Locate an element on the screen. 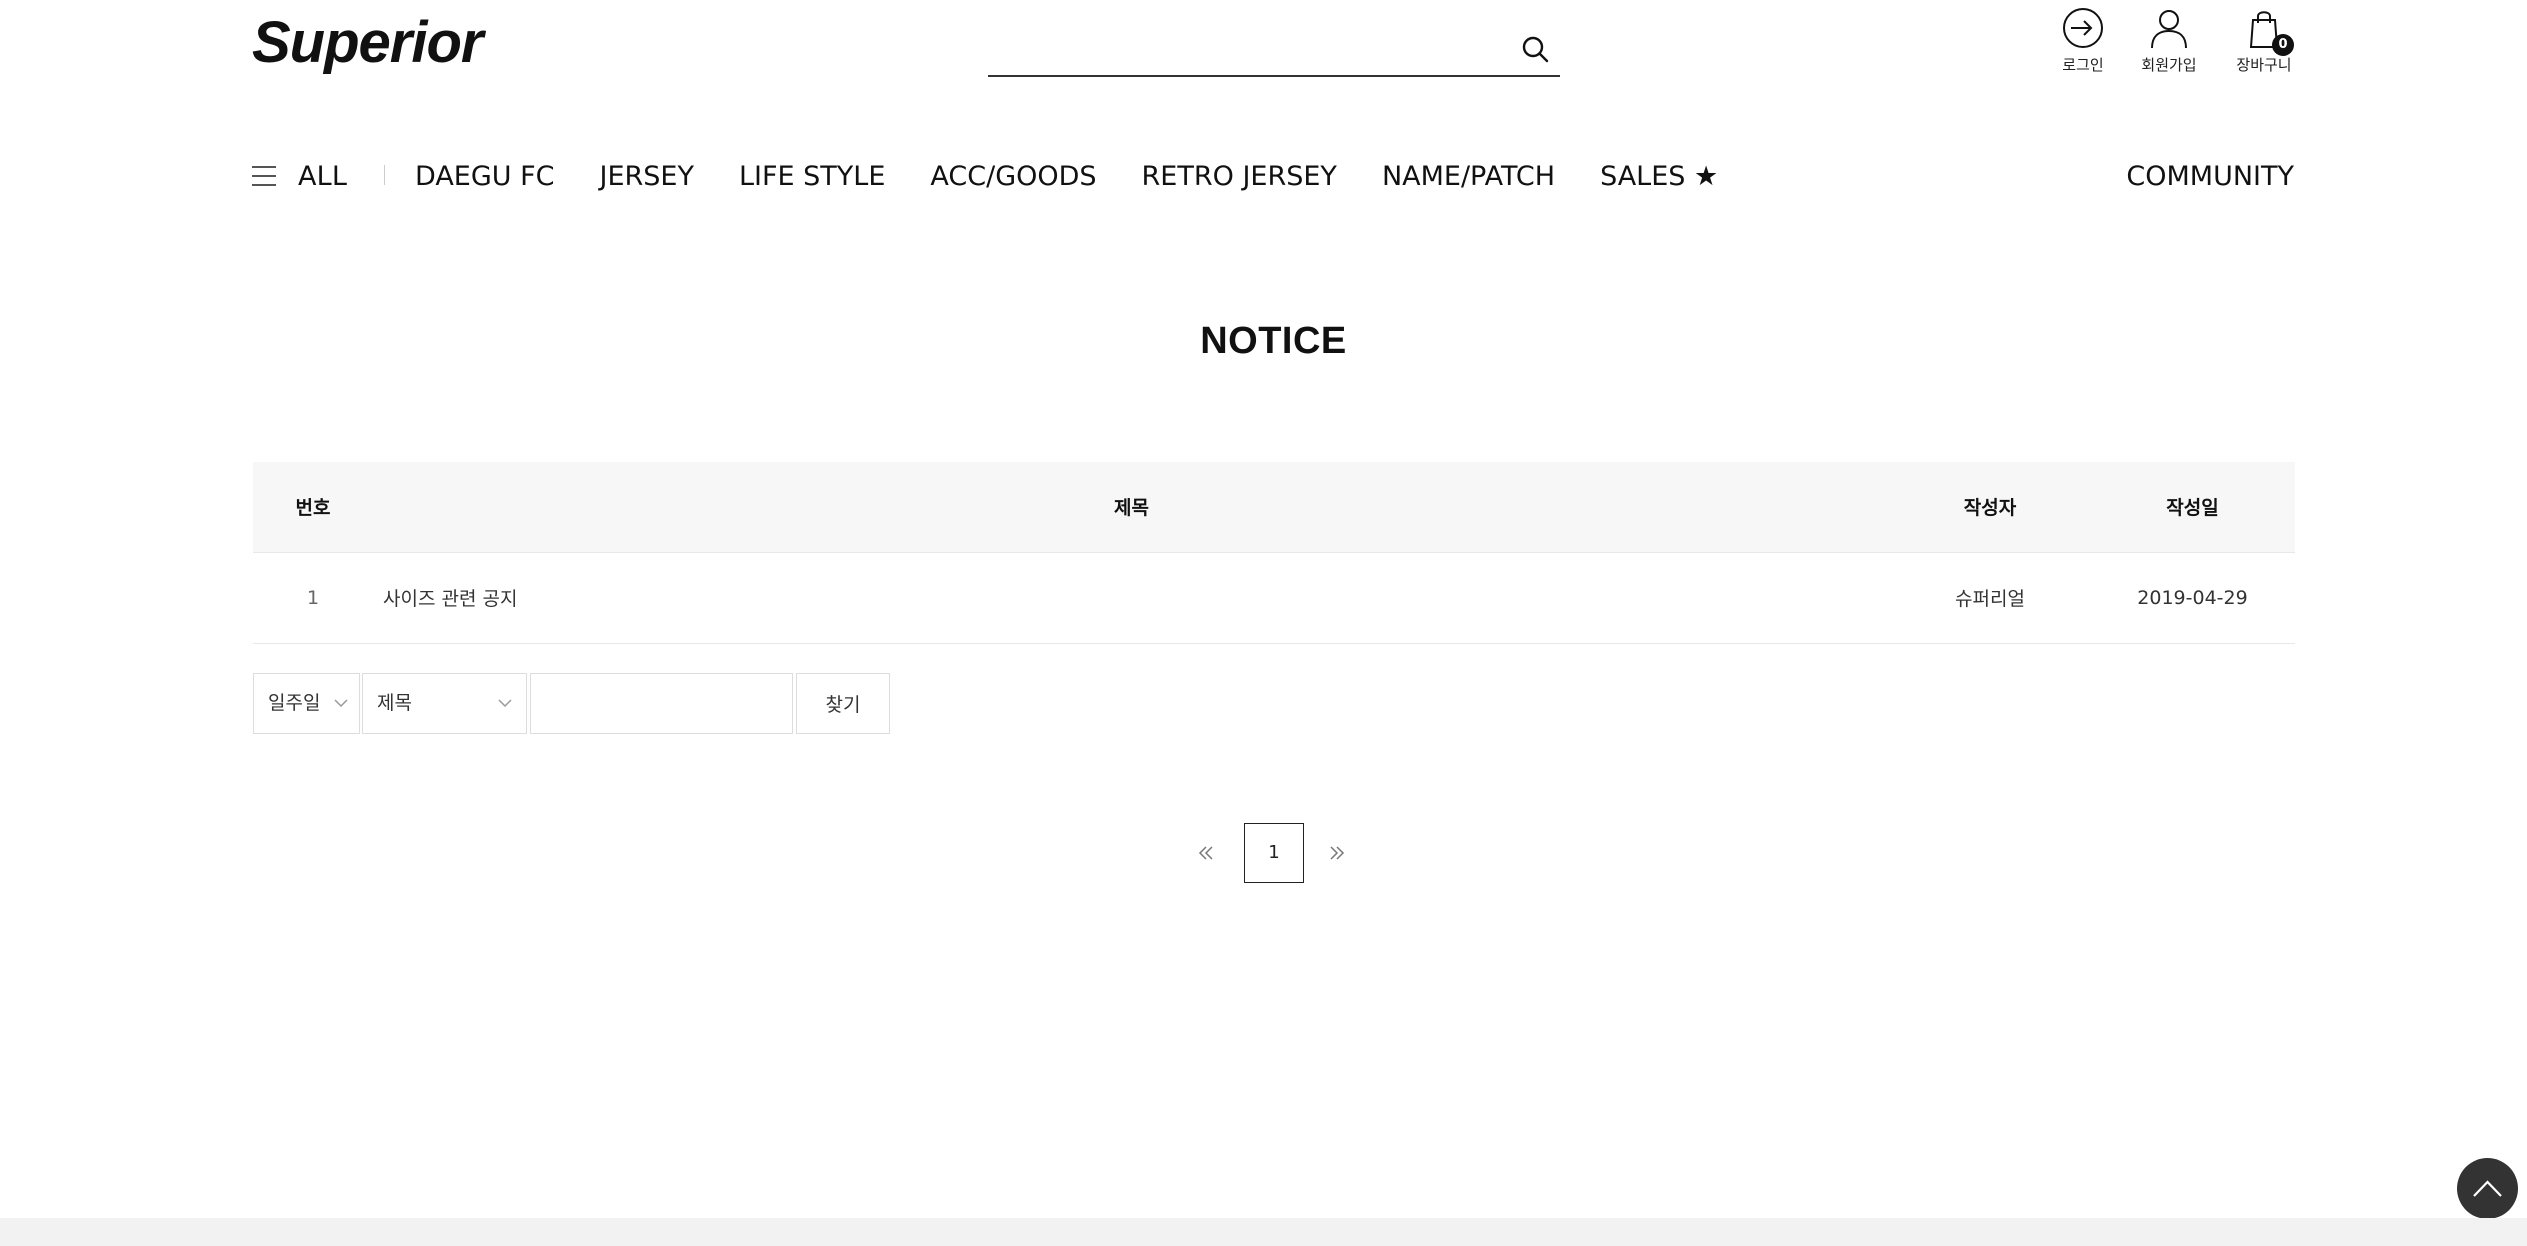  login-link: 로그인 is located at coordinates (2083, 46).